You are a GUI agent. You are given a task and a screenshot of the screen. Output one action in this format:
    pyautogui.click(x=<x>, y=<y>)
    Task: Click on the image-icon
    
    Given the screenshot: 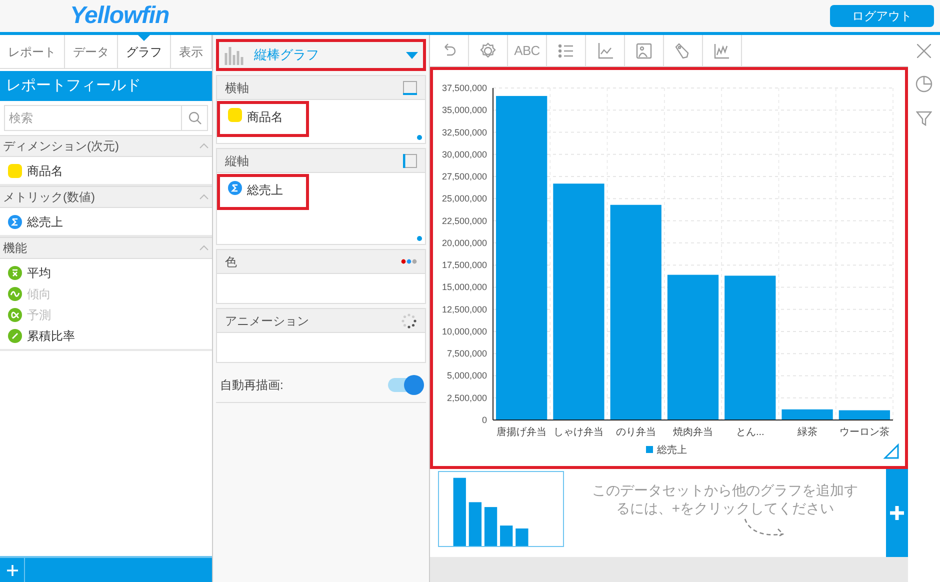 What is the action you would take?
    pyautogui.click(x=644, y=51)
    